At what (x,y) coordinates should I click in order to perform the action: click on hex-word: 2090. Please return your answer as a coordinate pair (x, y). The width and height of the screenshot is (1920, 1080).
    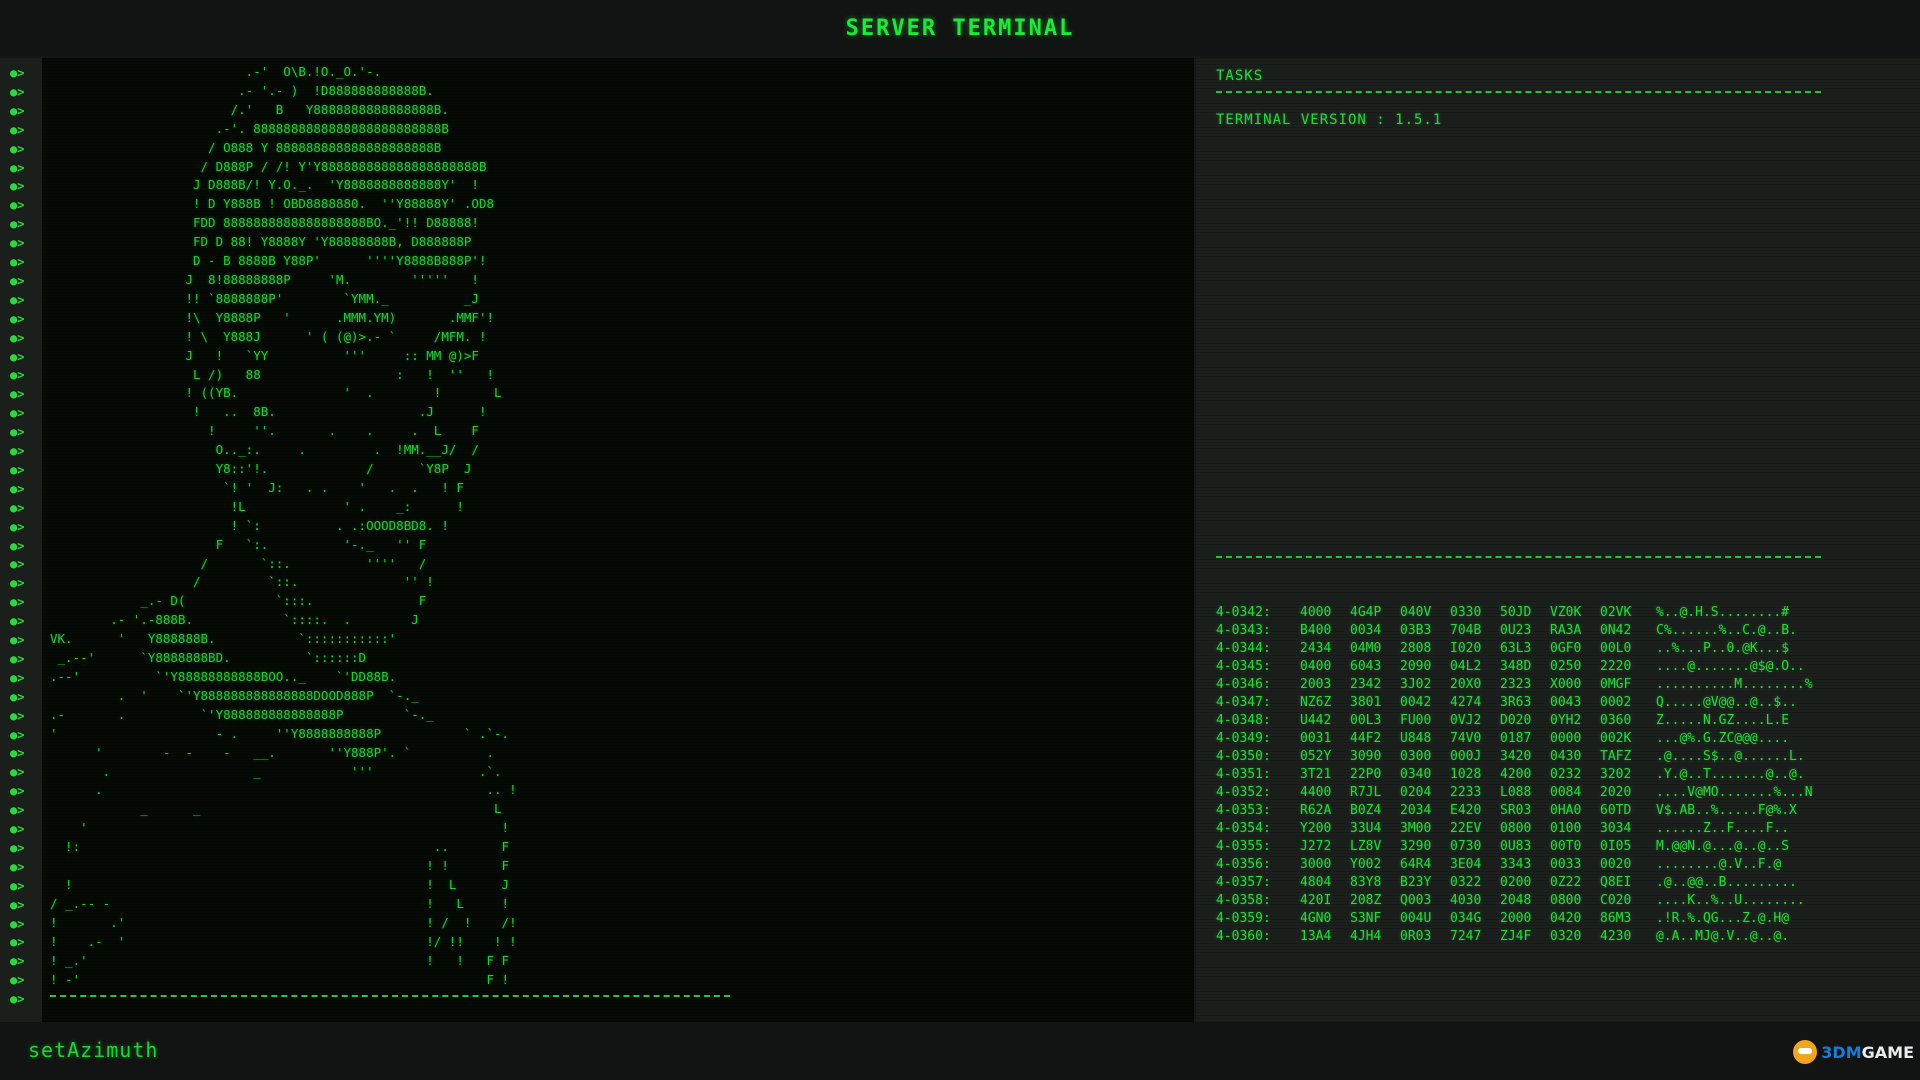
    Looking at the image, I should click on (1416, 666).